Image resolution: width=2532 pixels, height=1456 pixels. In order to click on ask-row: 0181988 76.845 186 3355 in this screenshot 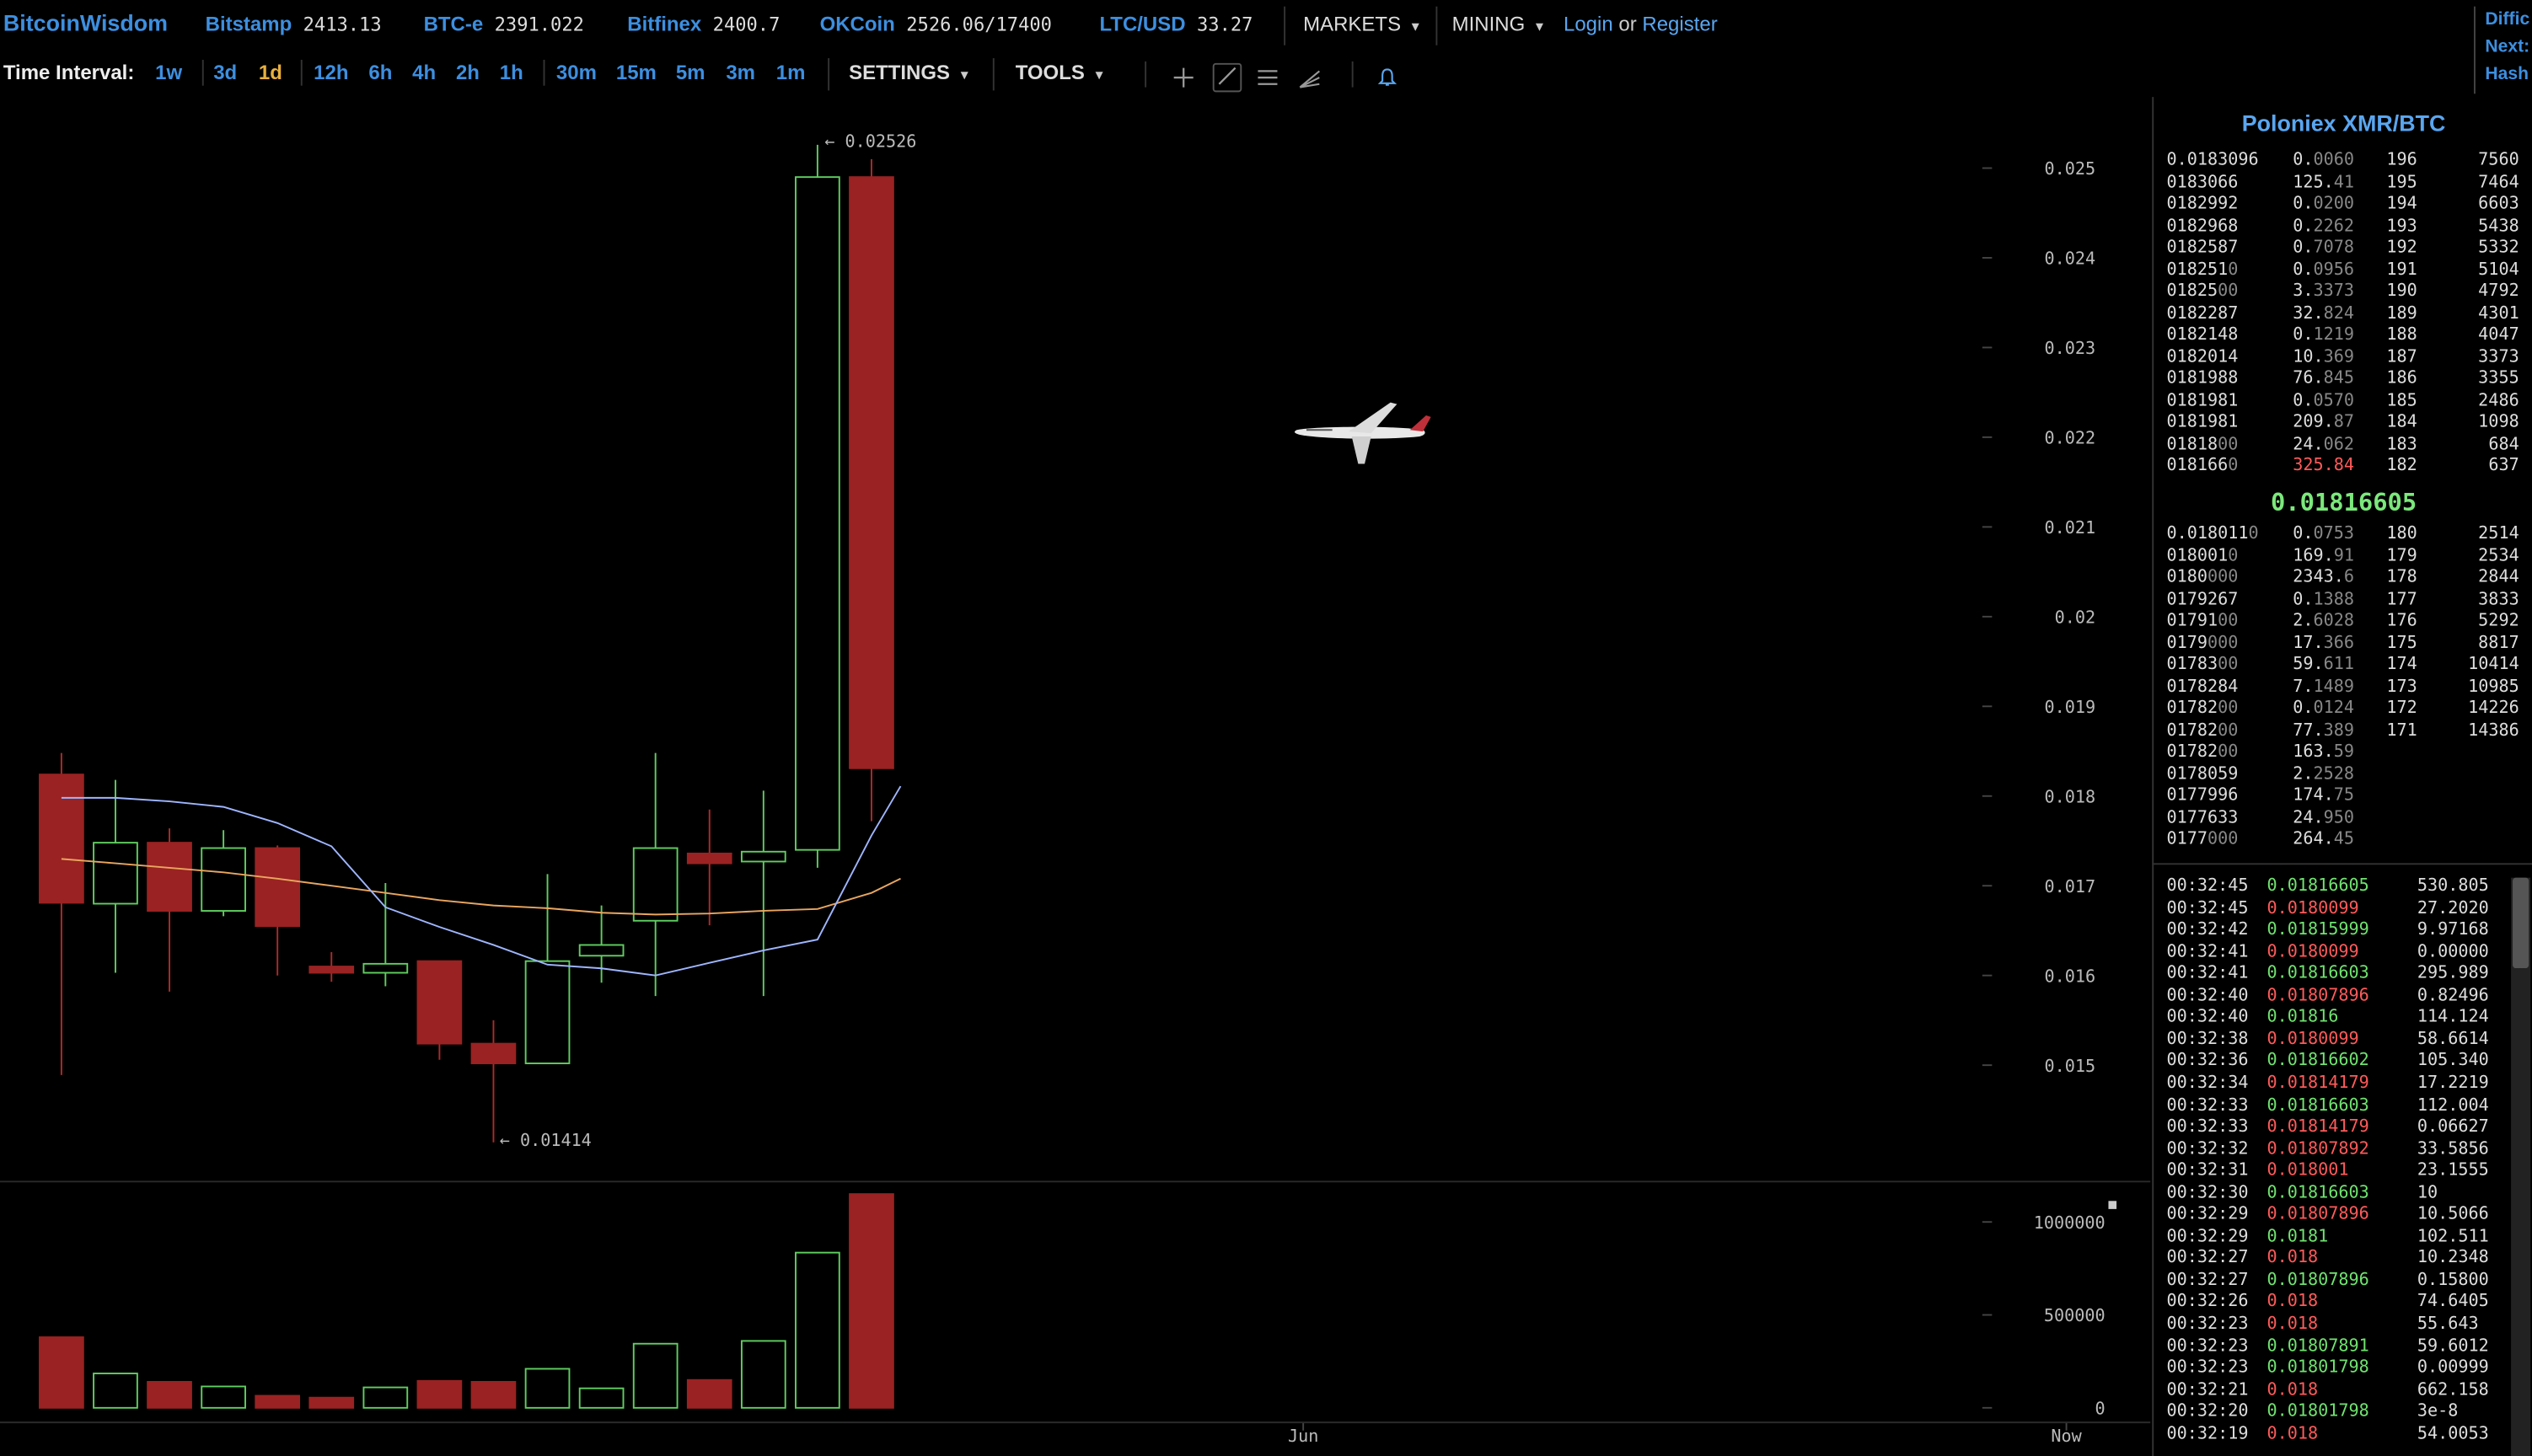, I will do `click(2343, 379)`.